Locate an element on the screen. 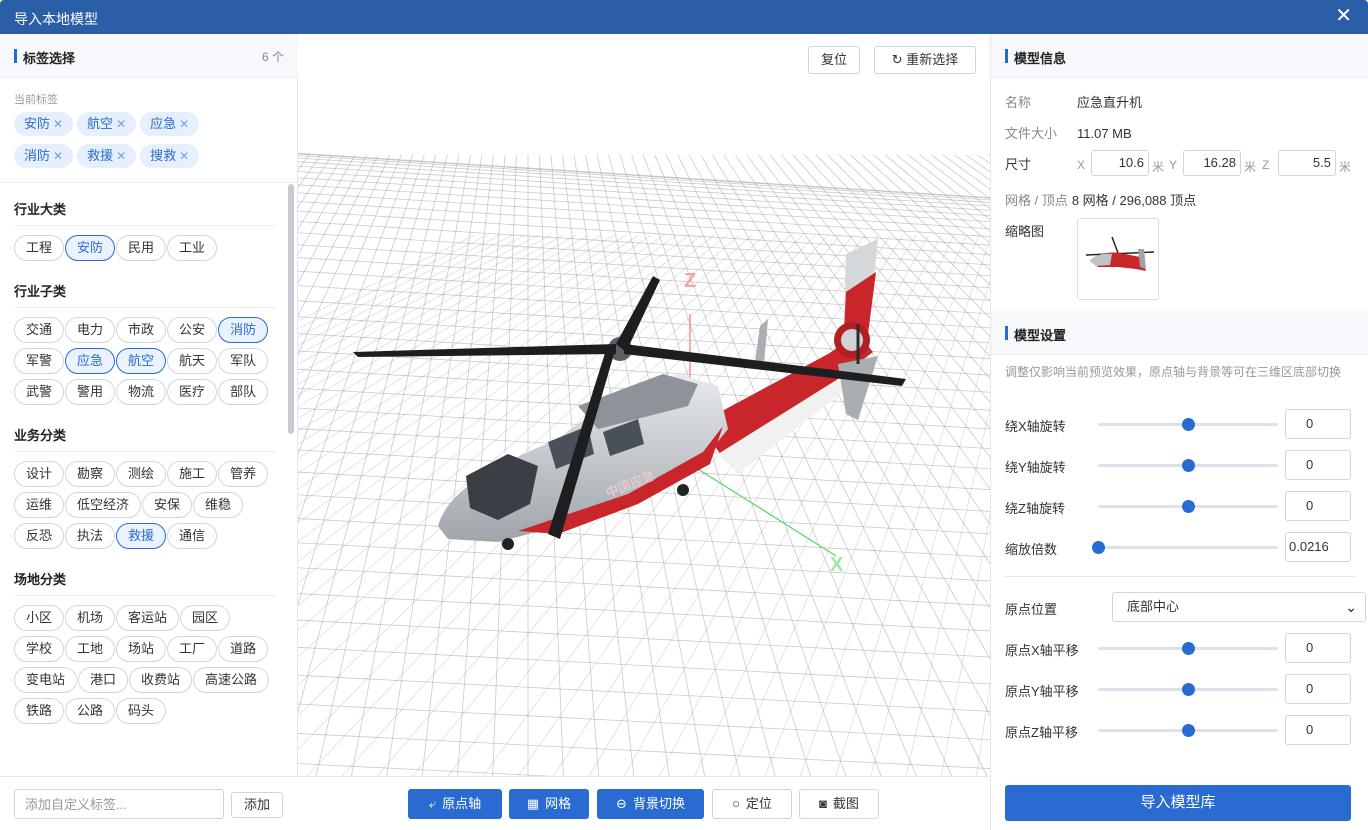 This screenshot has width=1368, height=830. tag-chip: 执法 is located at coordinates (90, 536).